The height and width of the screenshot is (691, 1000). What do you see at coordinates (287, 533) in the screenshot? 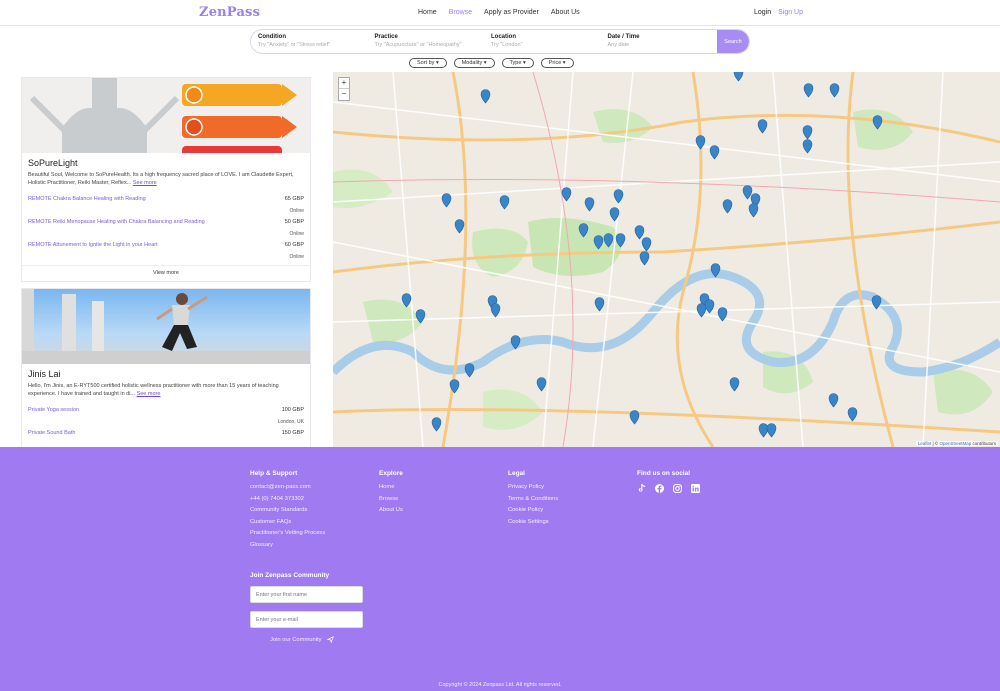
I see `footer-vetting-link: Practitioner's Vetting Process` at bounding box center [287, 533].